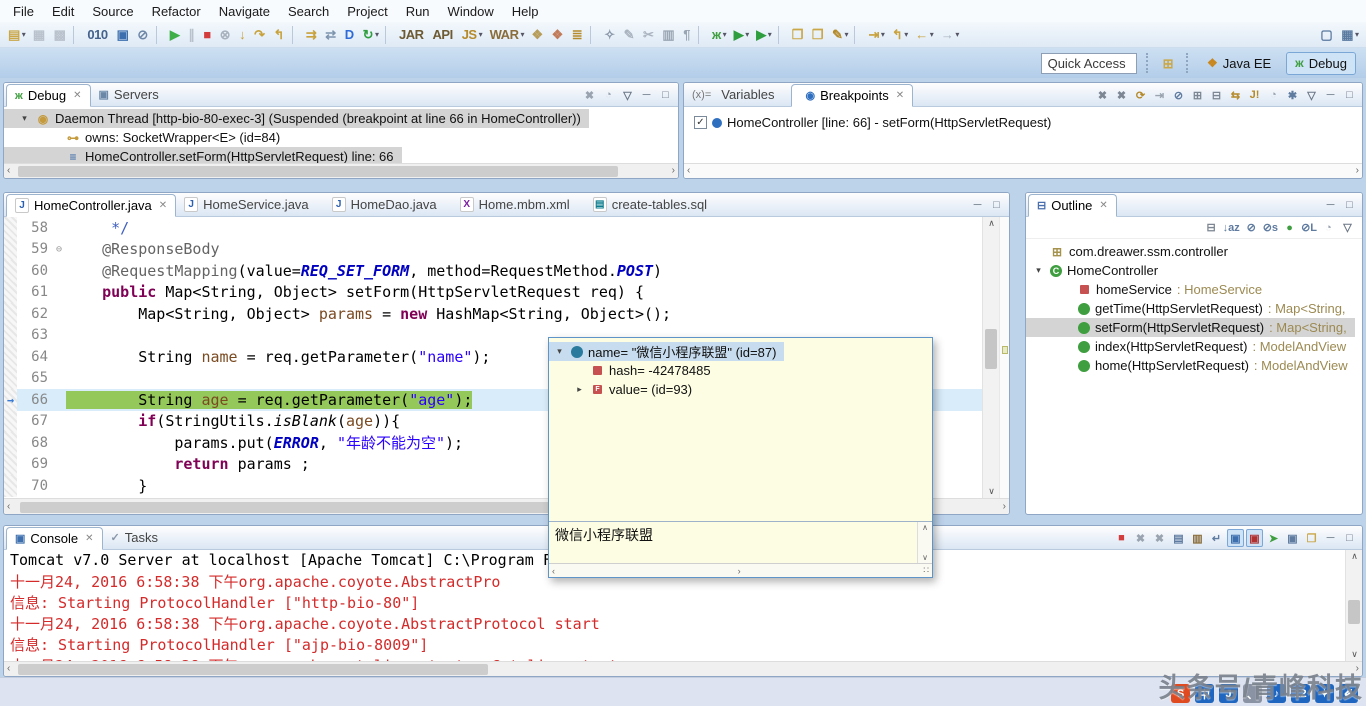 The width and height of the screenshot is (1366, 706). Describe the element at coordinates (507, 35) in the screenshot. I see `export-war-icon: WAR ▾` at that location.